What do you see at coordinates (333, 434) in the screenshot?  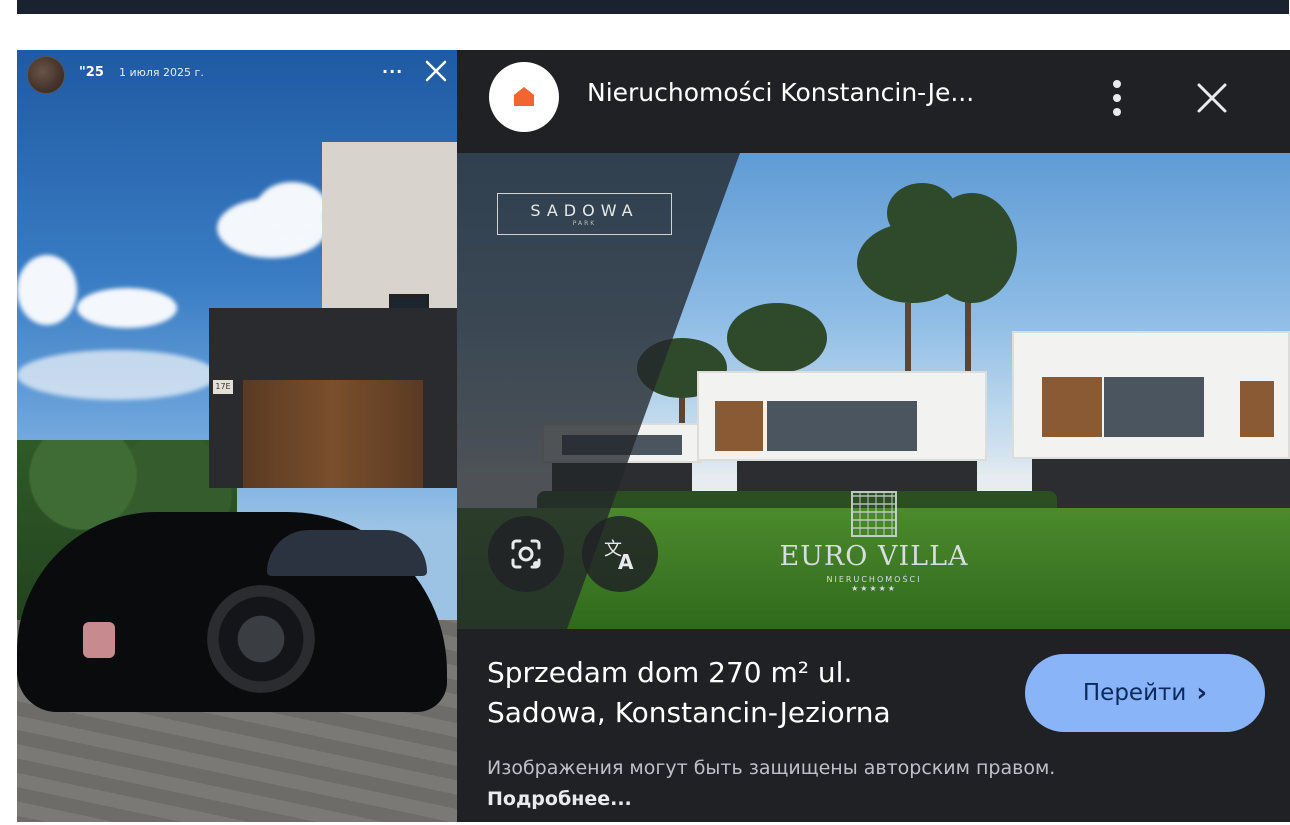 I see `garage-door` at bounding box center [333, 434].